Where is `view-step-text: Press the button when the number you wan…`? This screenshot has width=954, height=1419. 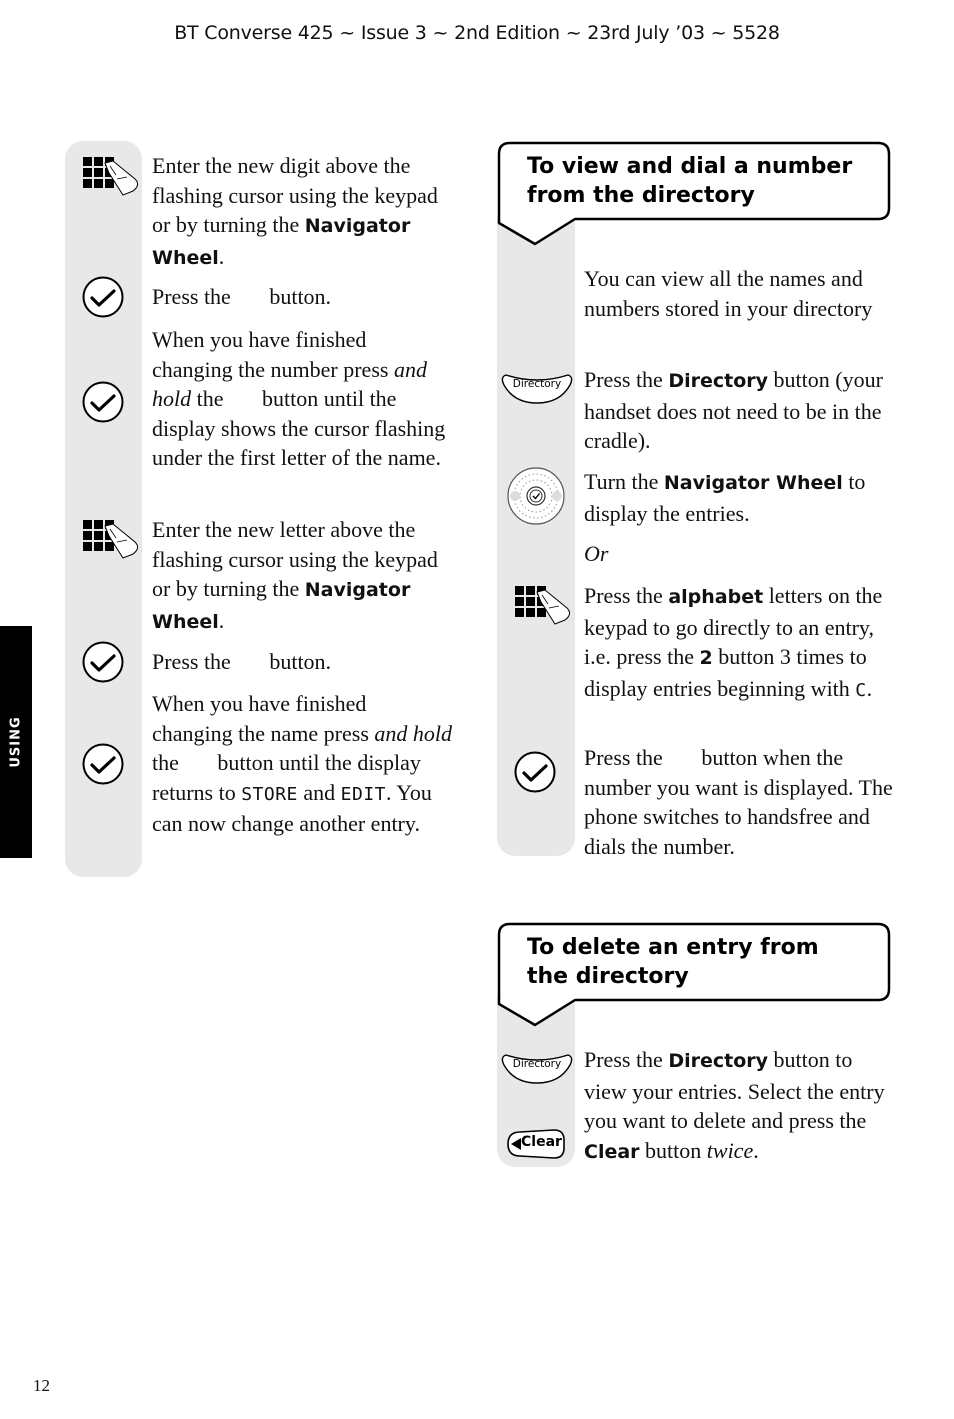 view-step-text: Press the button when the number you wan… is located at coordinates (739, 802).